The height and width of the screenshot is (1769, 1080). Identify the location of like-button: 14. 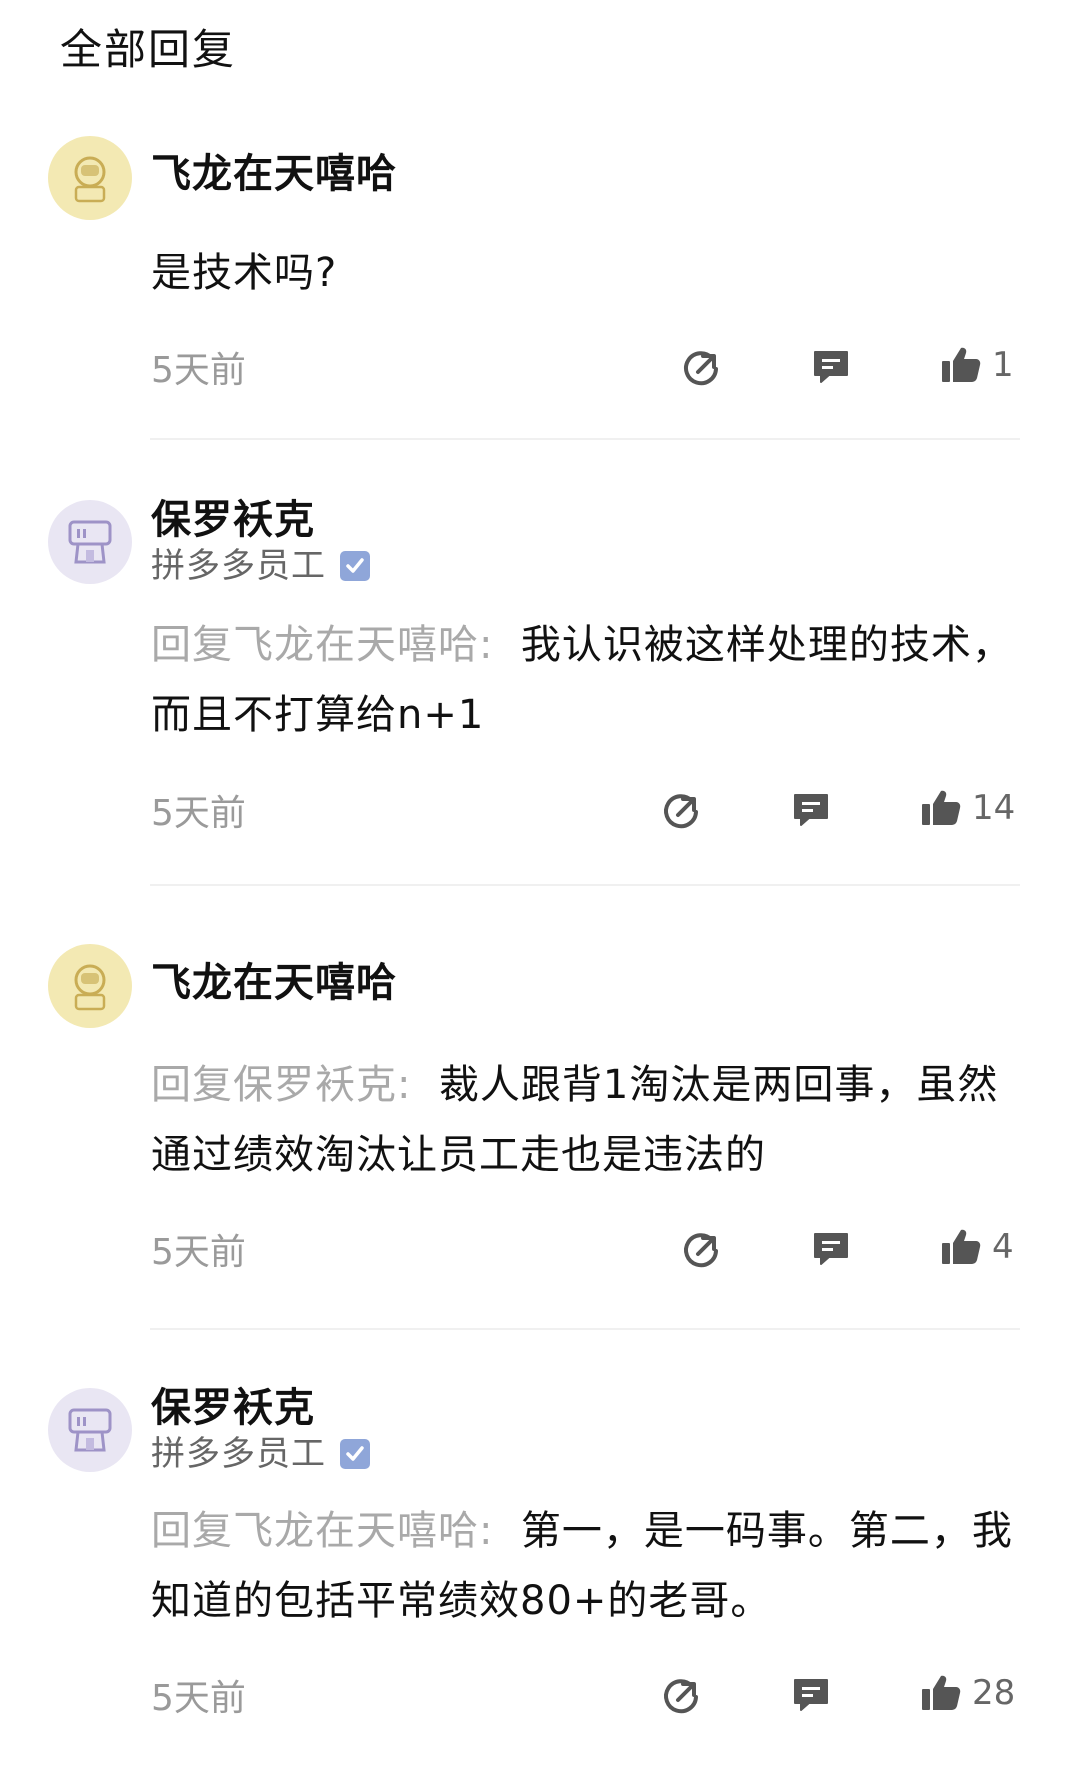
(967, 808).